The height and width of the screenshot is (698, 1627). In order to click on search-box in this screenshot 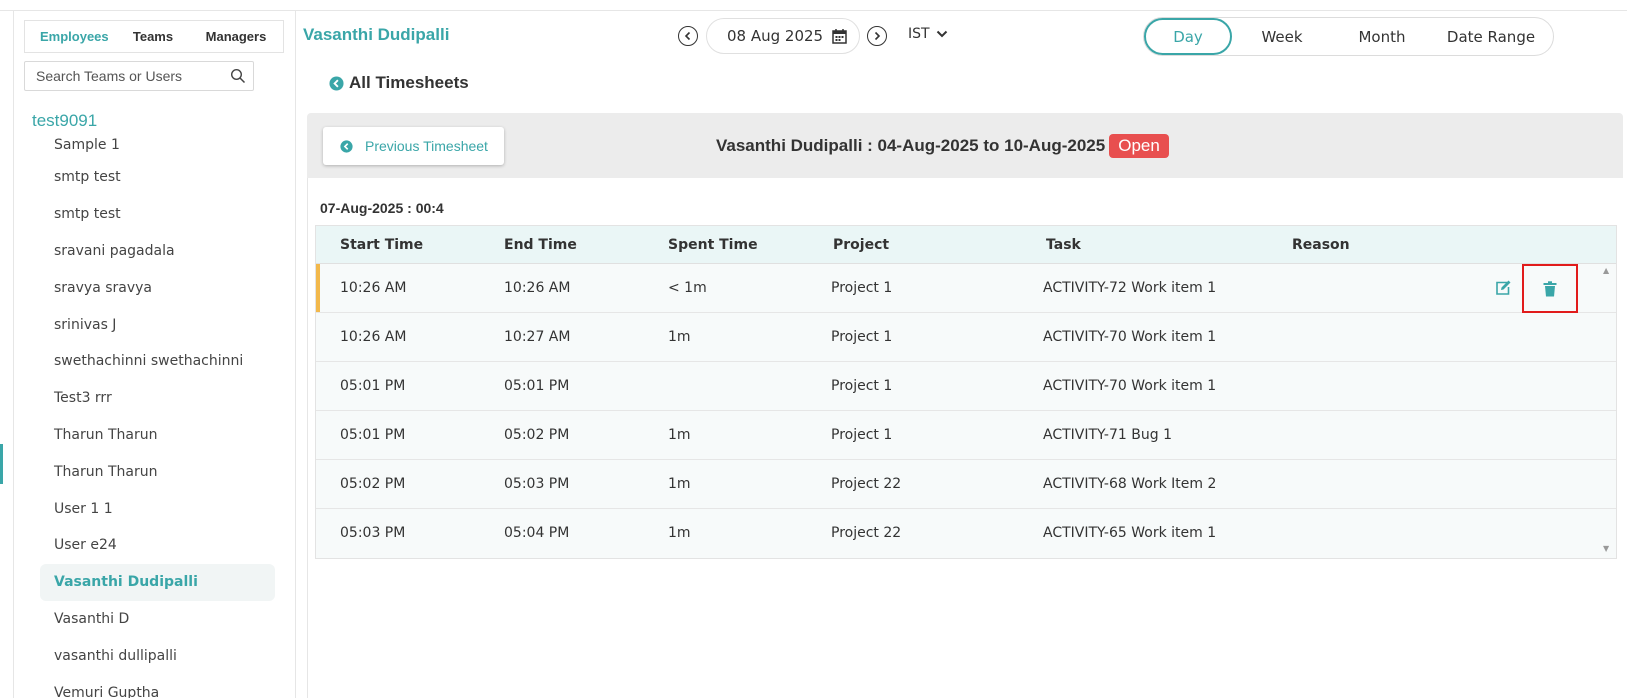, I will do `click(139, 76)`.